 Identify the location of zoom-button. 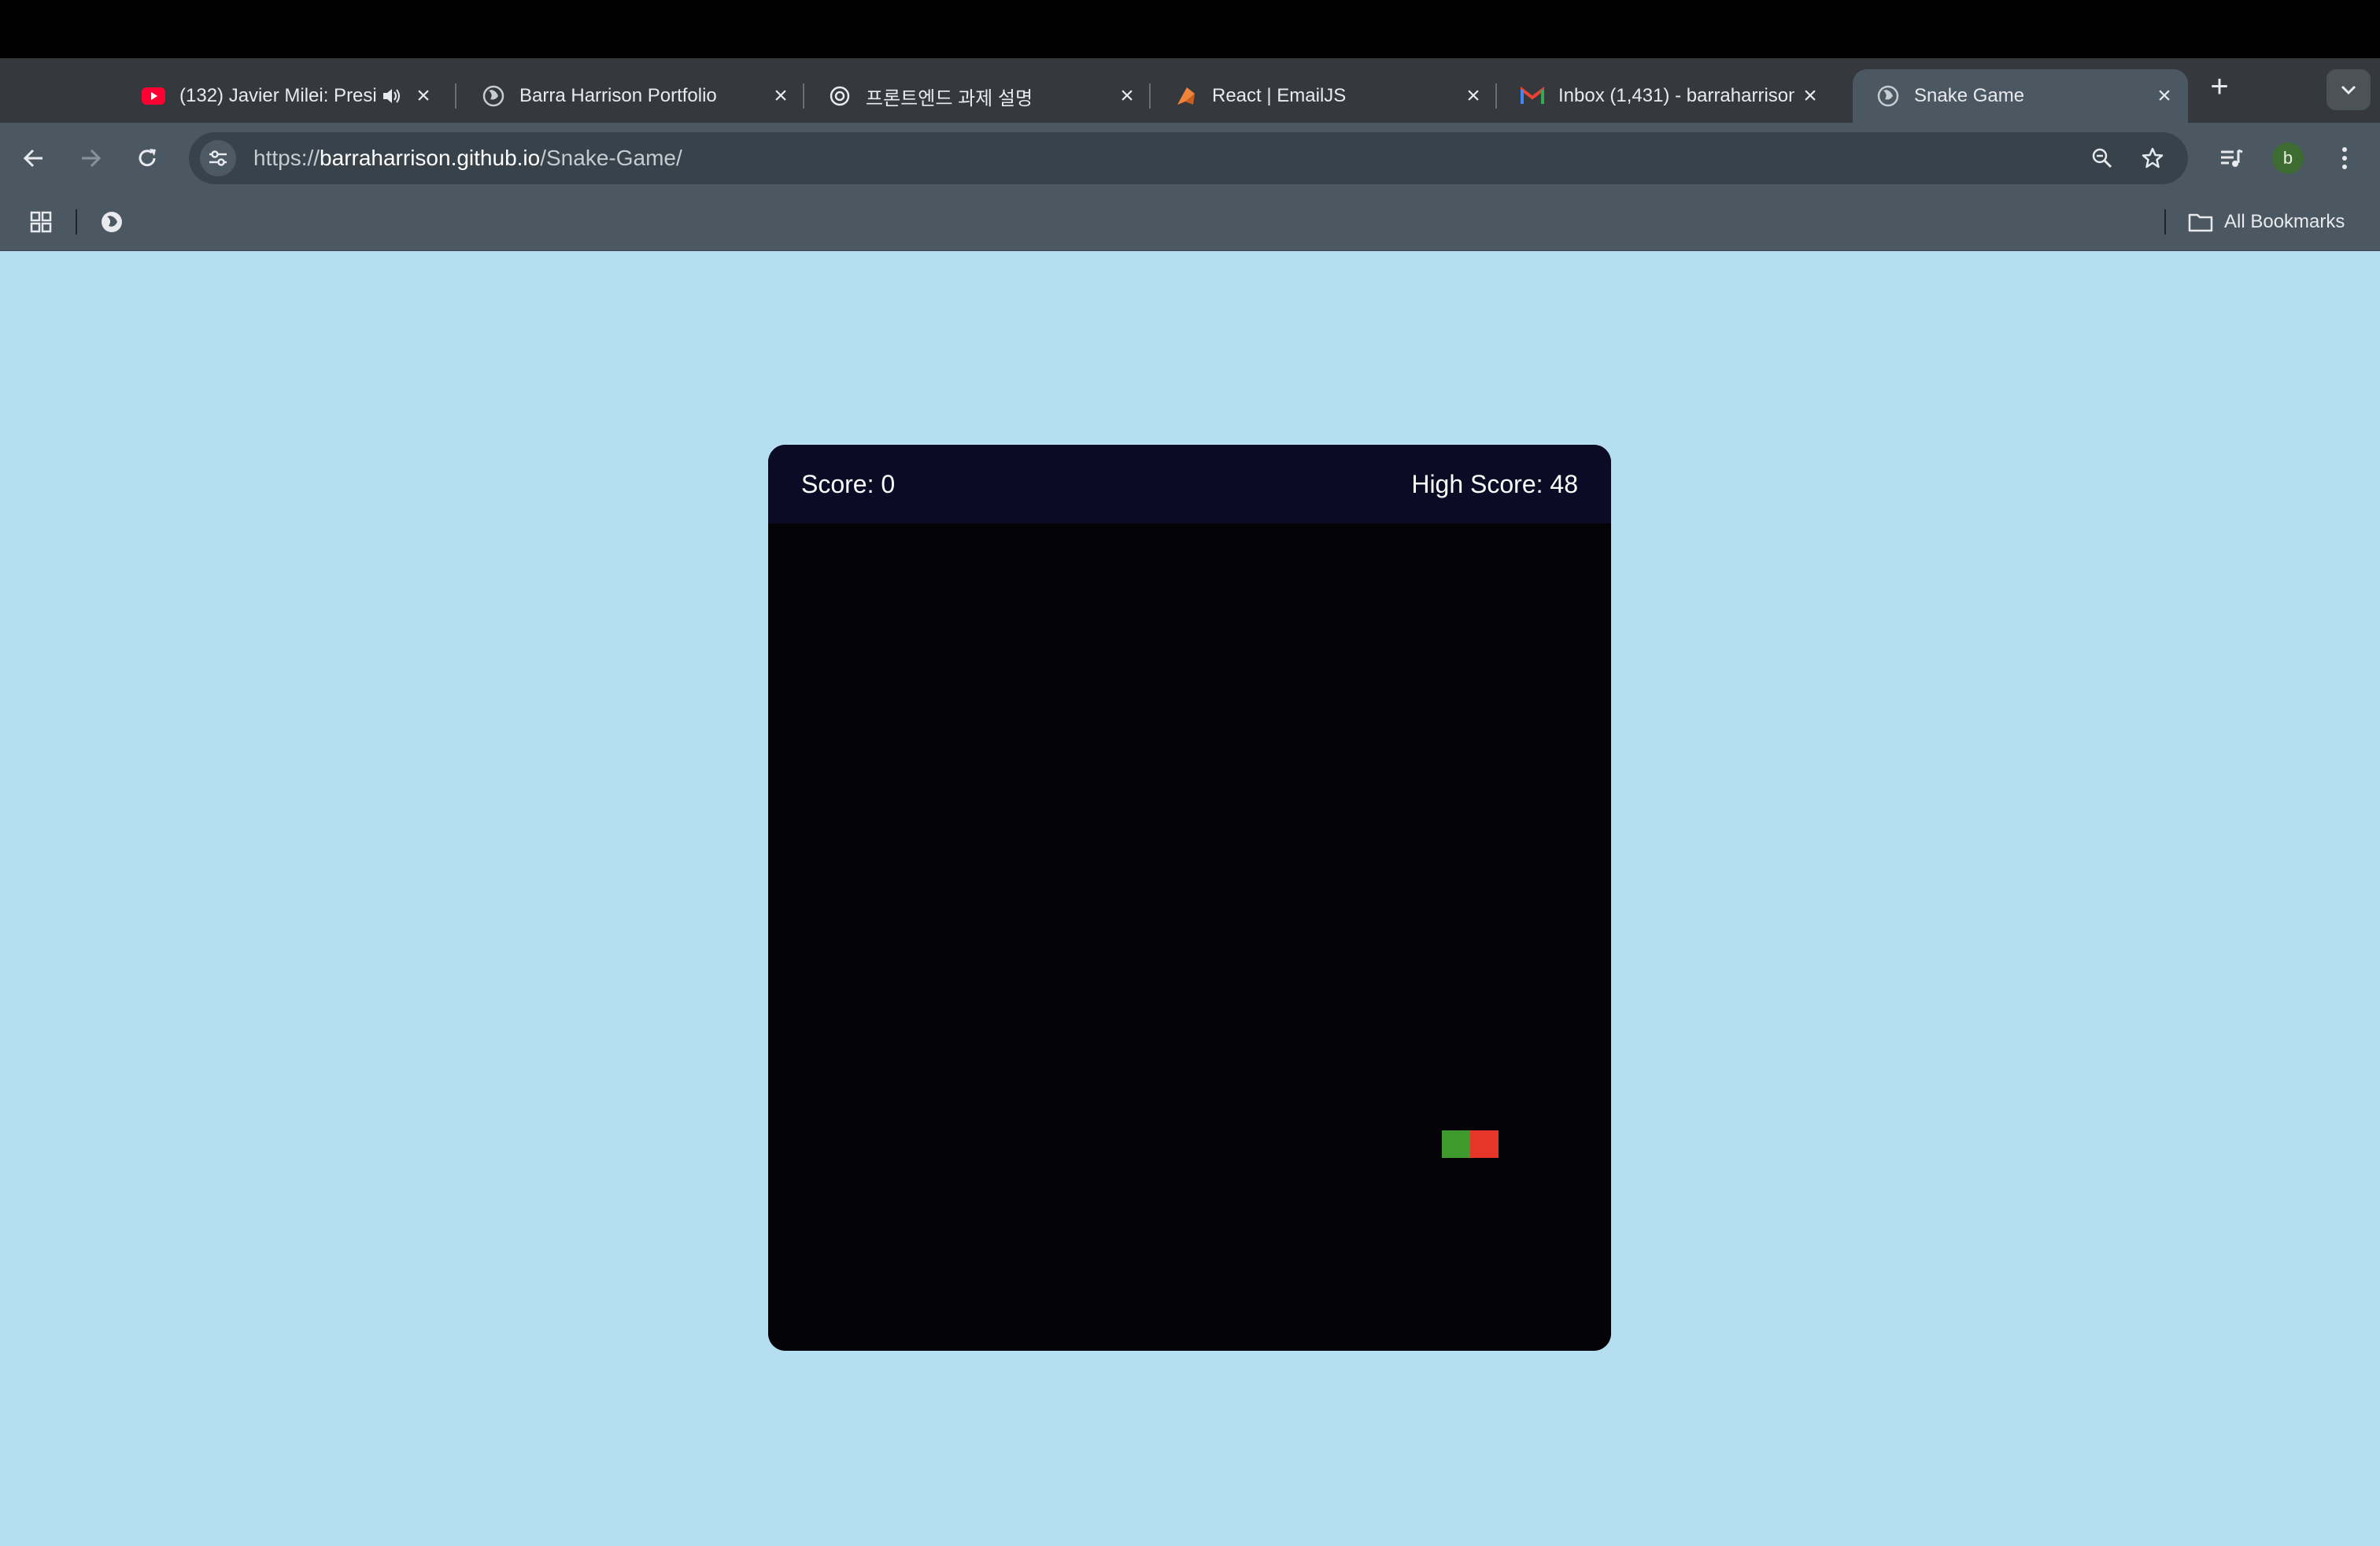
(2102, 158).